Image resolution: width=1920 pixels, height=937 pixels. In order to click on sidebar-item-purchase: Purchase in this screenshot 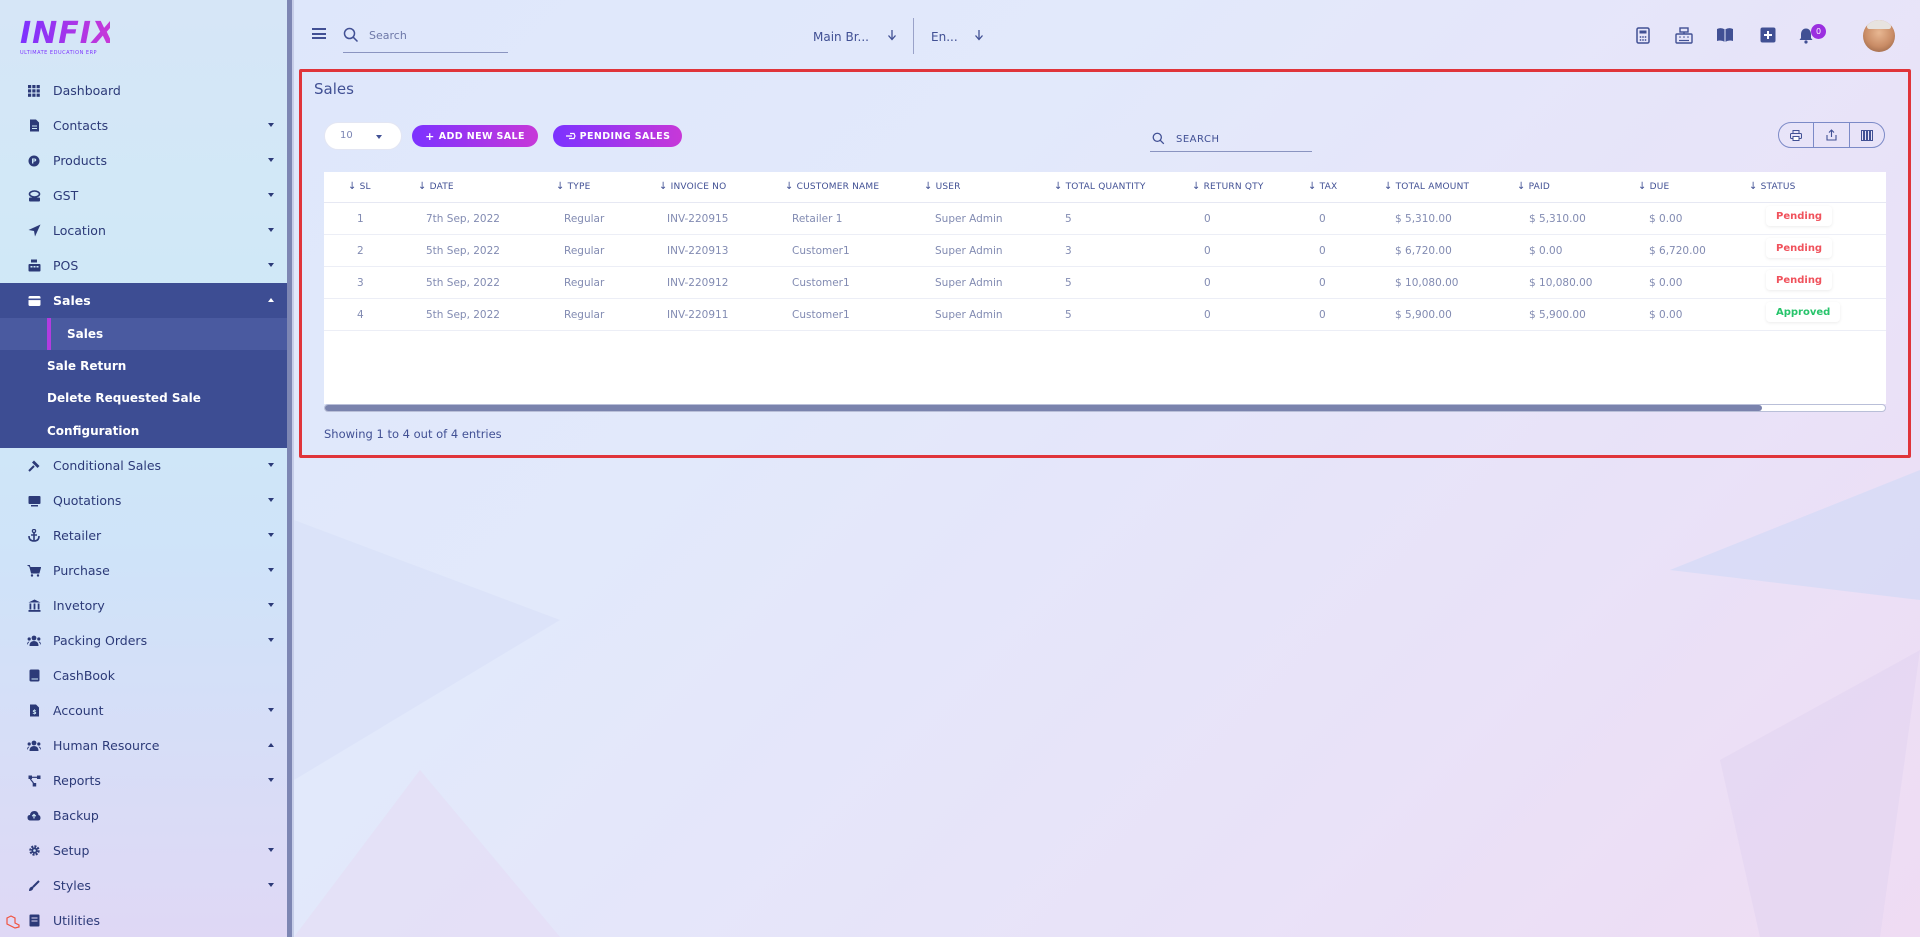, I will do `click(146, 570)`.